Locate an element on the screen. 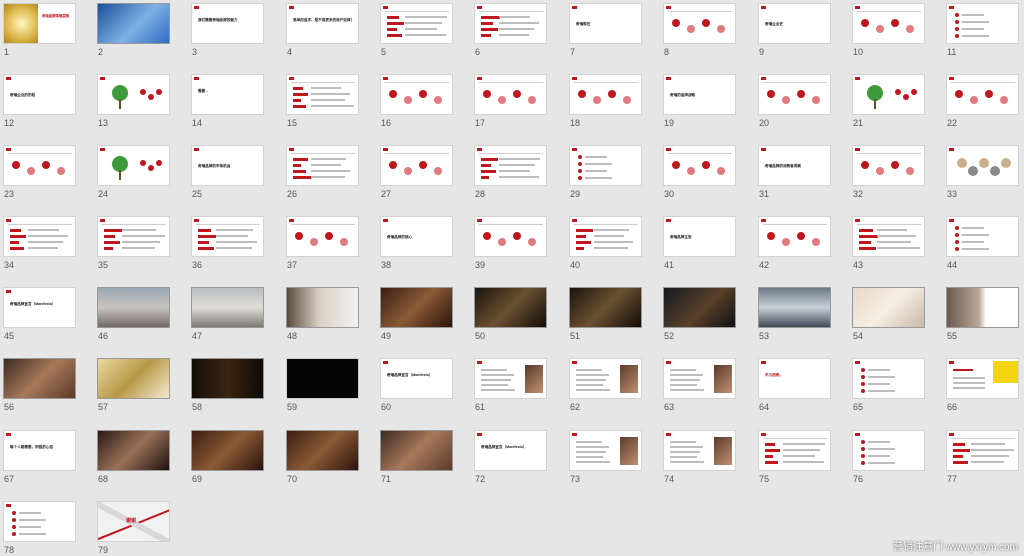  slide-number: 64 is located at coordinates (764, 407).